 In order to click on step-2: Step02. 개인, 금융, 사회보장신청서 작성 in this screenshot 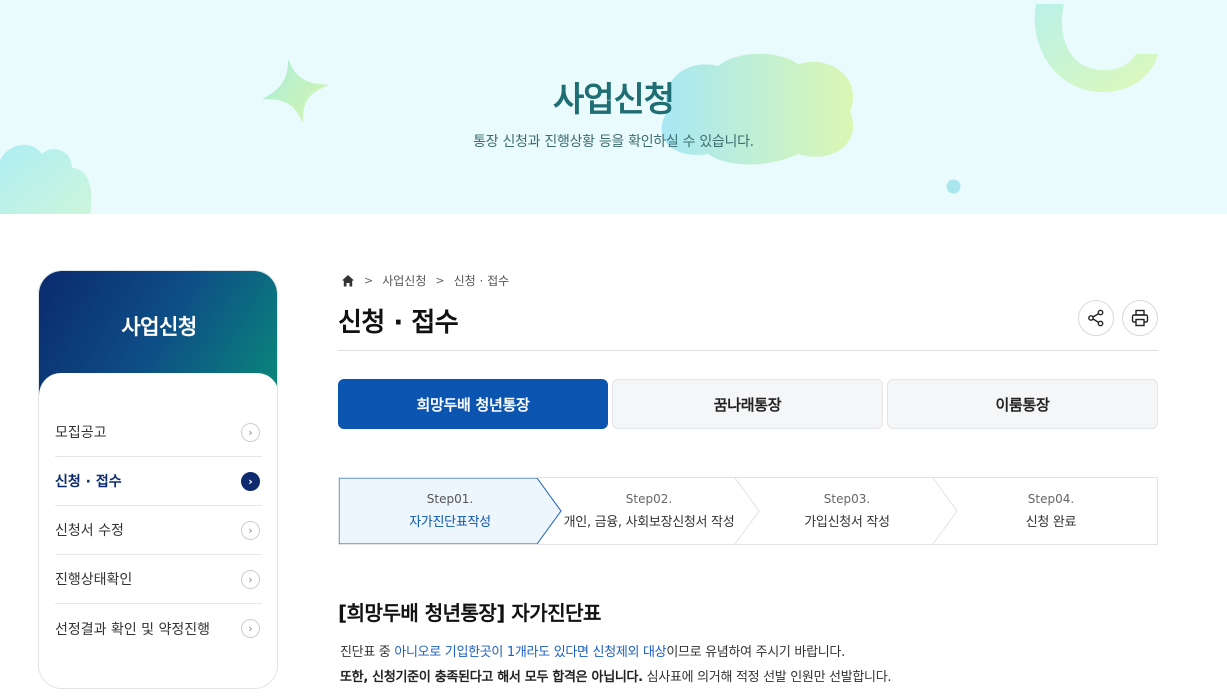, I will do `click(649, 511)`.